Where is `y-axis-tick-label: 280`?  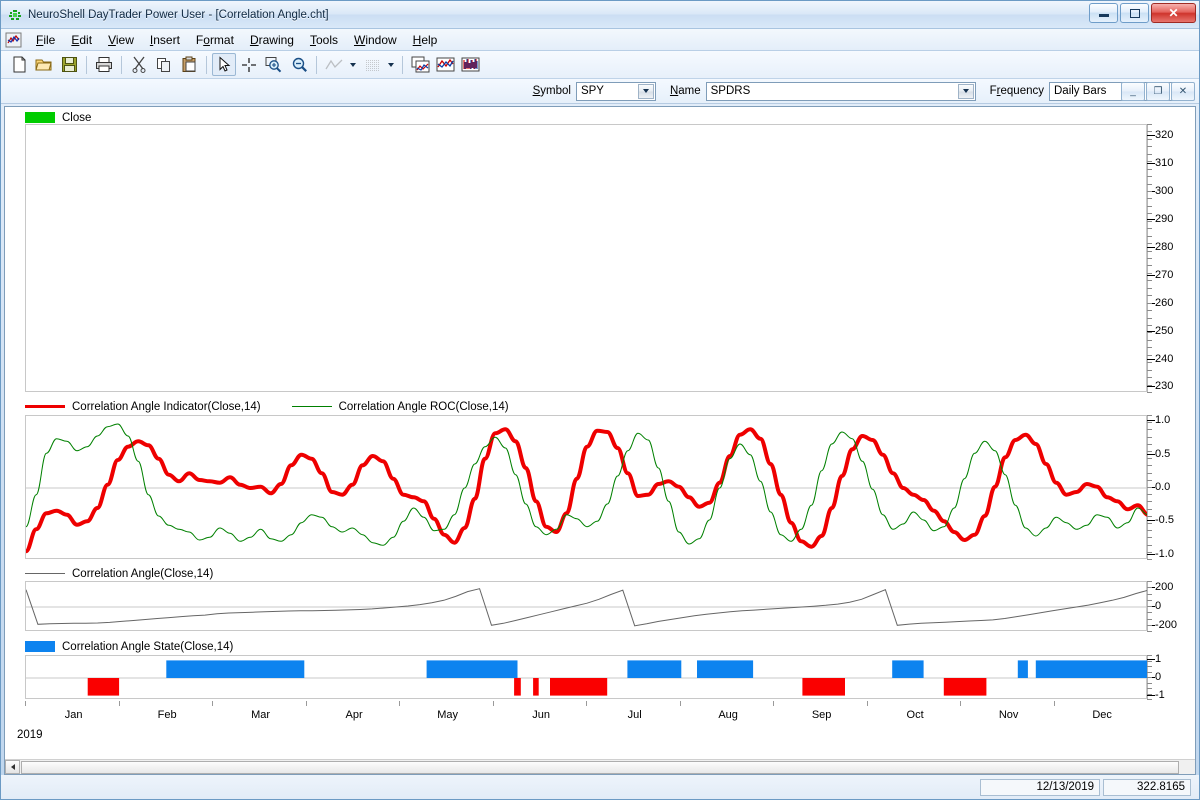
y-axis-tick-label: 280 is located at coordinates (1164, 246).